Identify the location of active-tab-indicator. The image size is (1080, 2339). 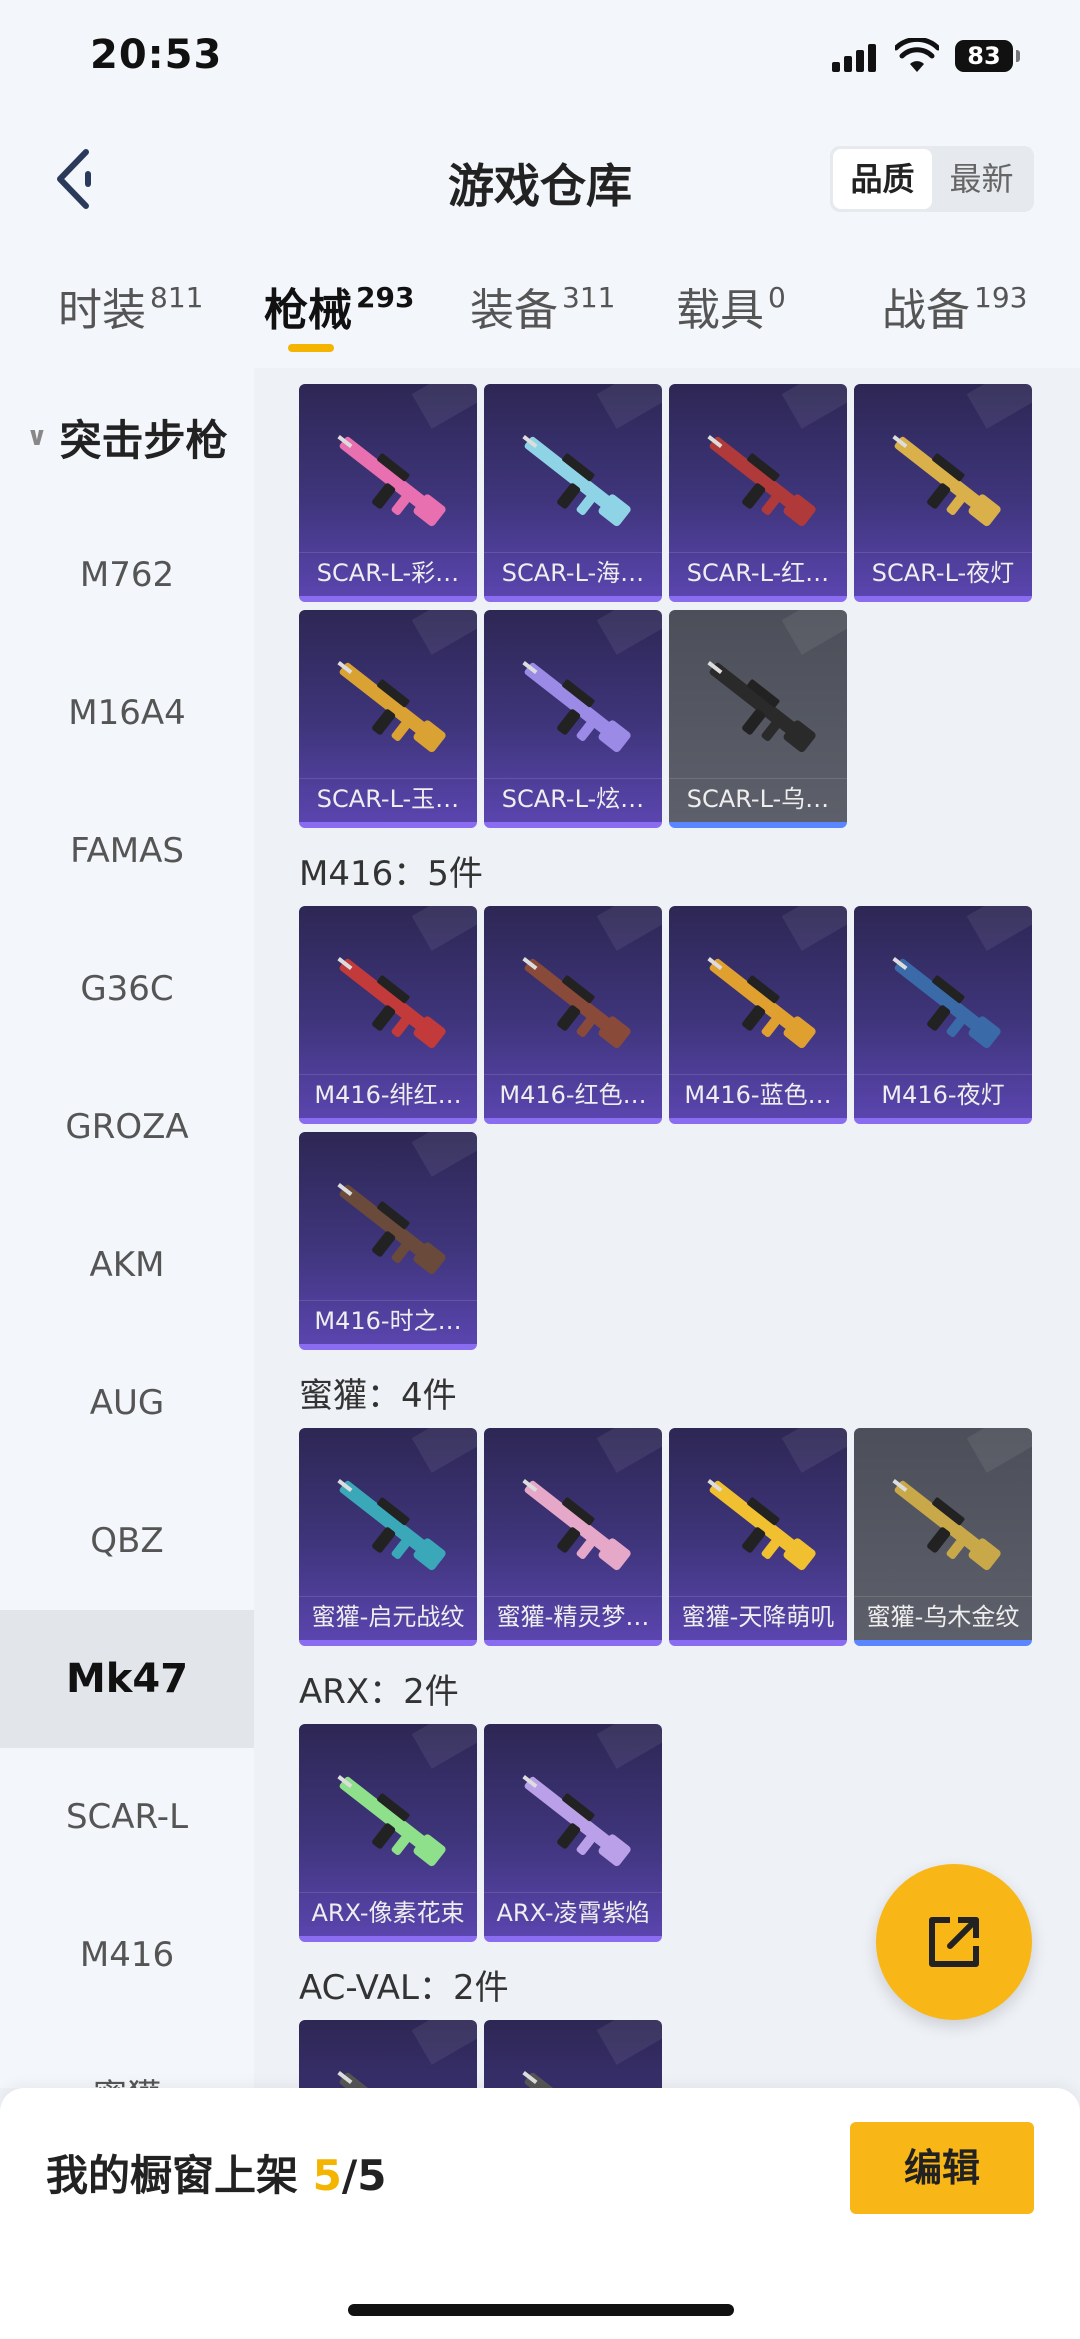
(311, 348).